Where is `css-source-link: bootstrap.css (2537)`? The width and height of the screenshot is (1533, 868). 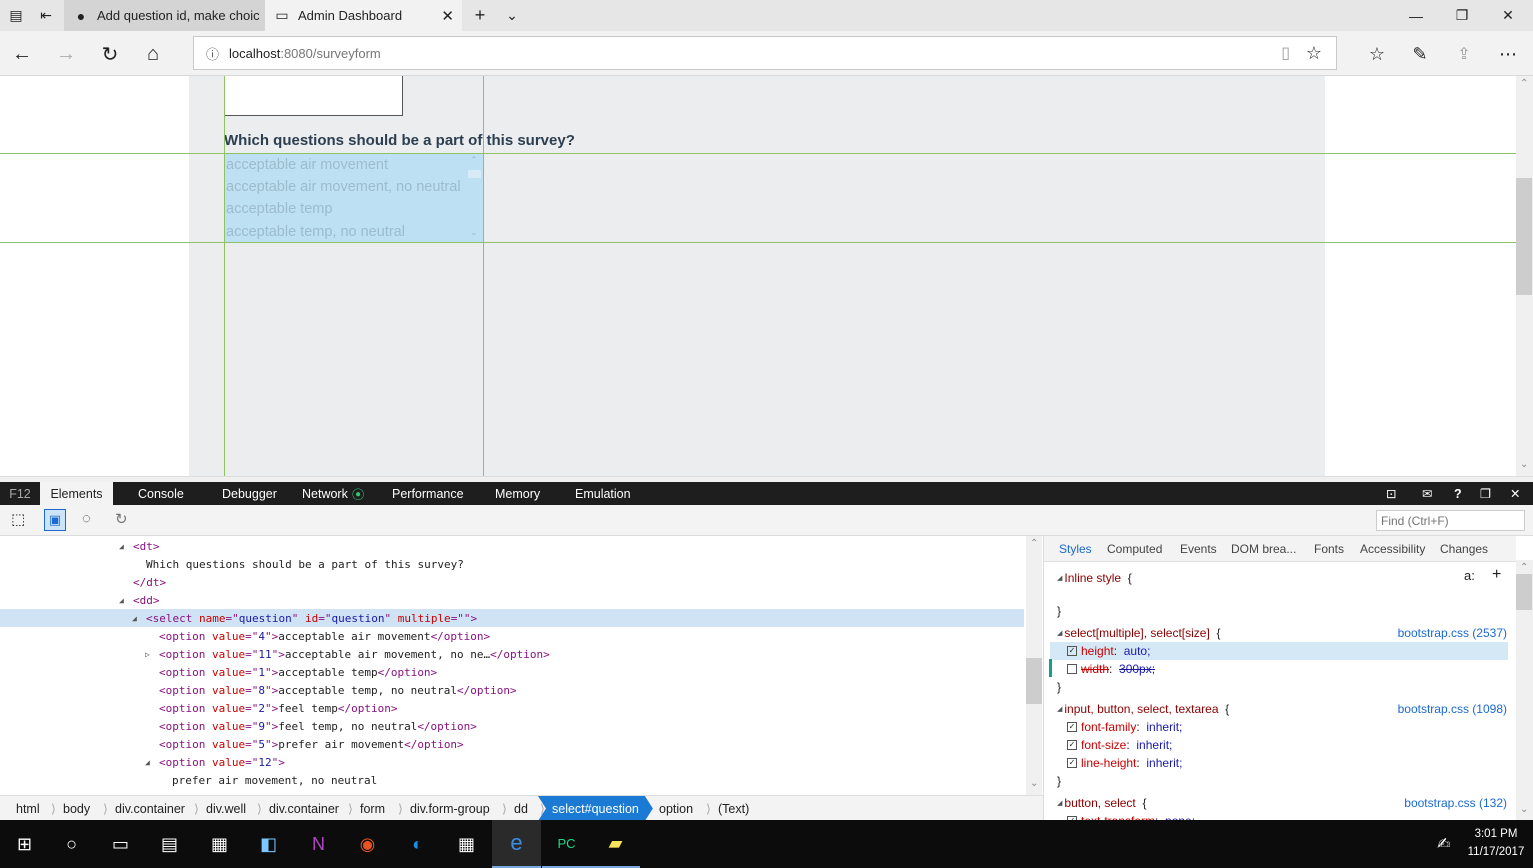
css-source-link: bootstrap.css (2537) is located at coordinates (1452, 633).